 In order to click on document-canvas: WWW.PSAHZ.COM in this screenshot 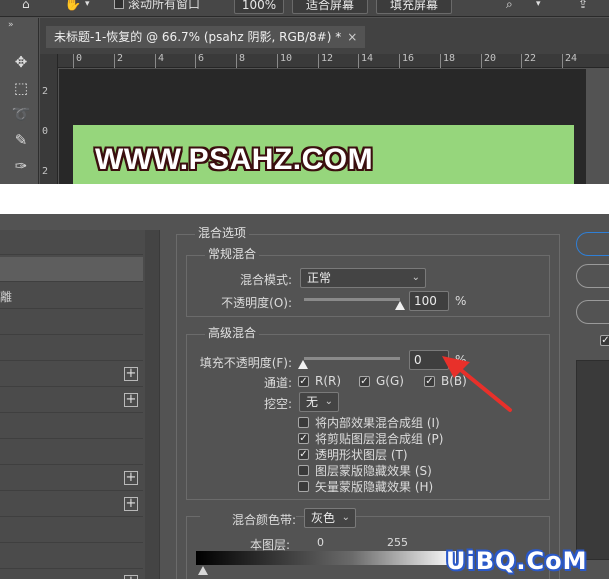, I will do `click(323, 154)`.